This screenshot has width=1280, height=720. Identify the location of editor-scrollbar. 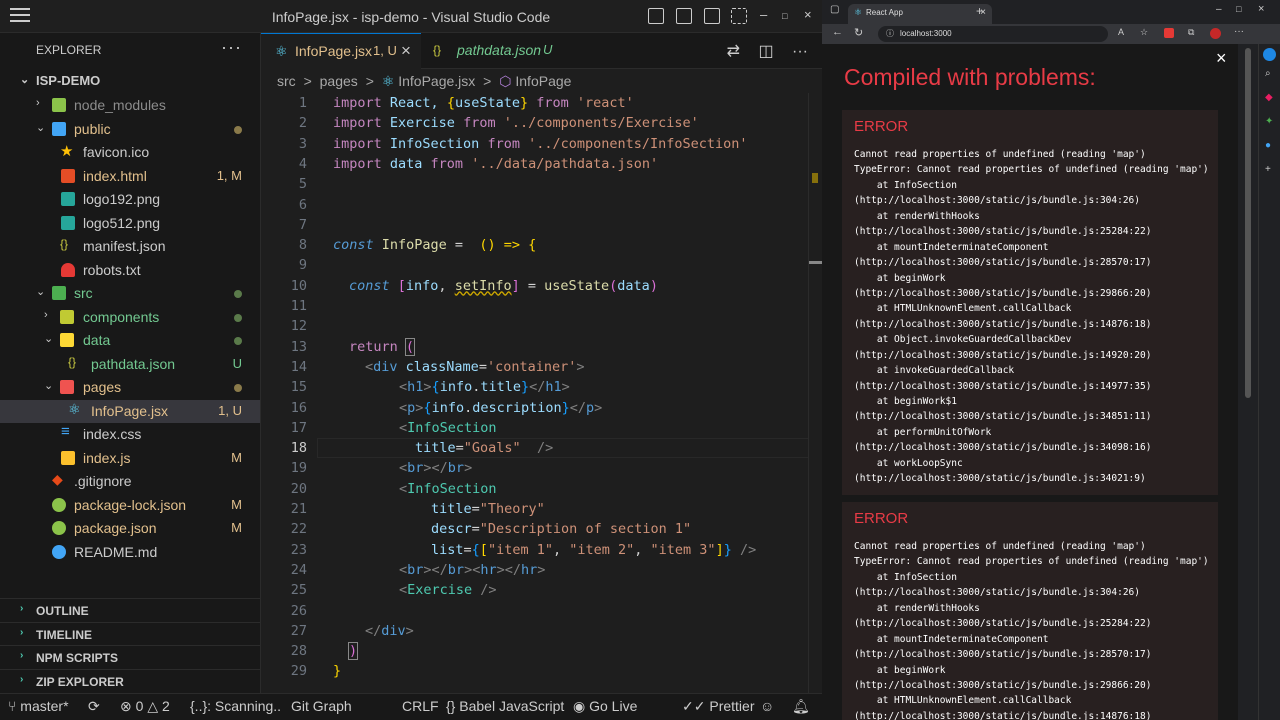
(815, 393).